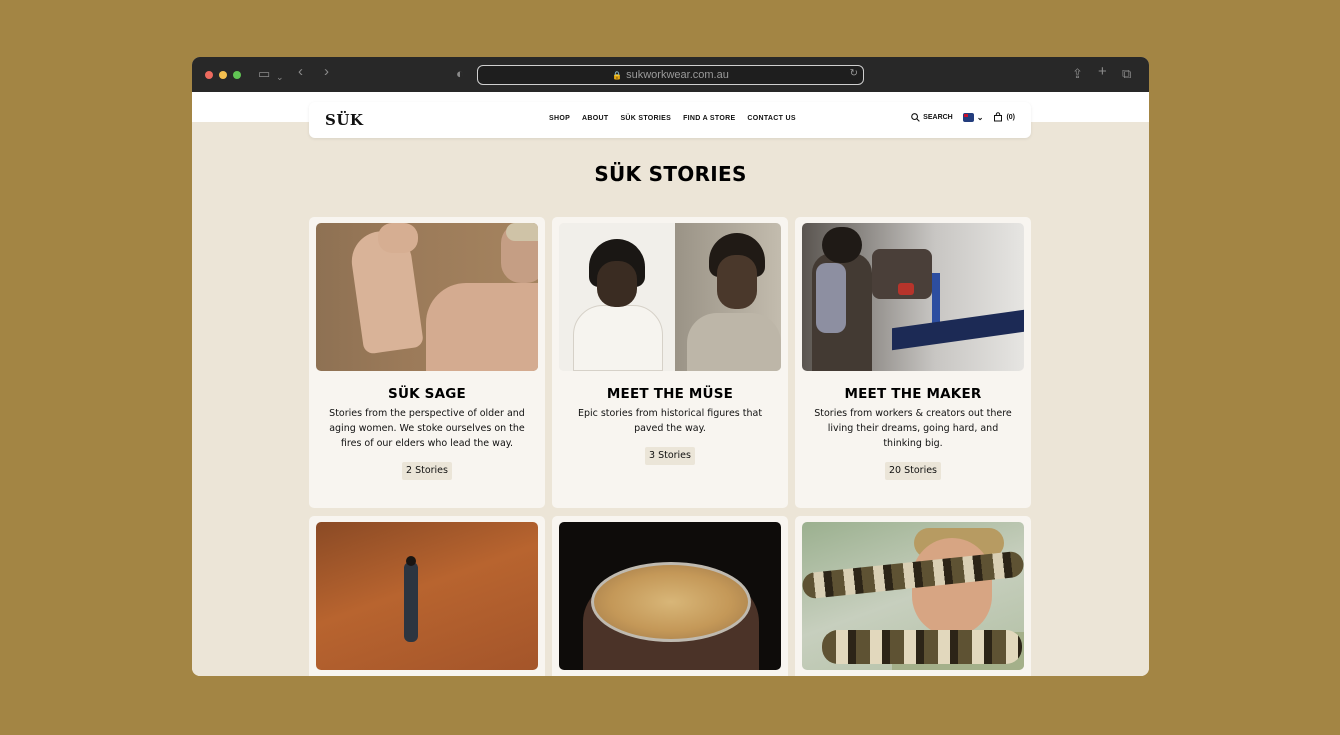 This screenshot has height=735, width=1340. What do you see at coordinates (617, 75) in the screenshot?
I see `lock-icon: 🔒` at bounding box center [617, 75].